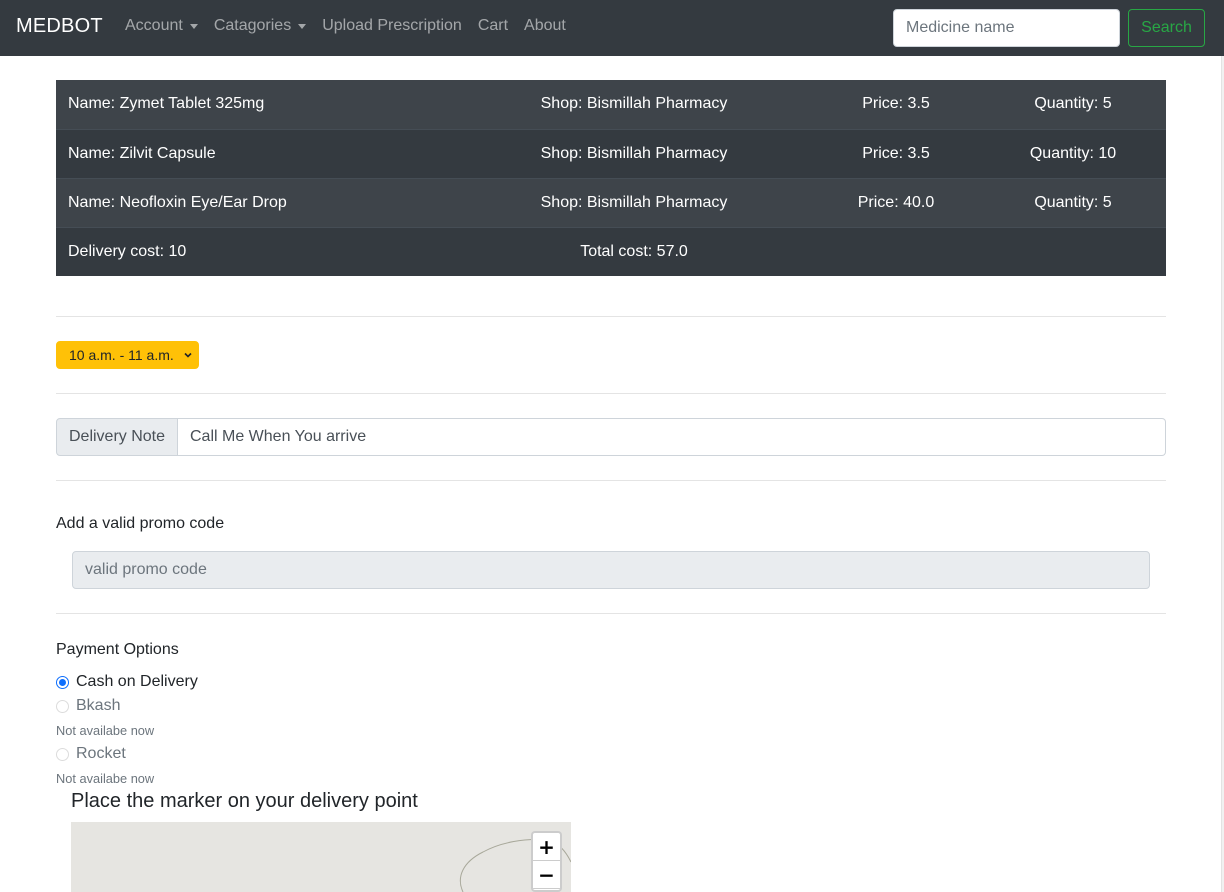  What do you see at coordinates (188, 355) in the screenshot?
I see `chevron-down-icon` at bounding box center [188, 355].